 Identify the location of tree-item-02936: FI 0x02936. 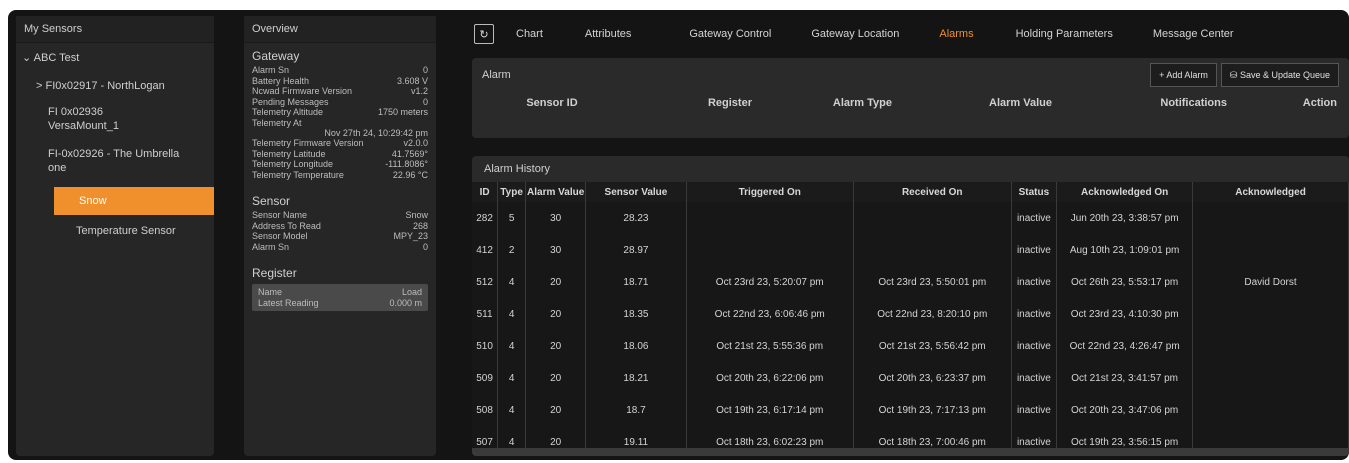
(115, 108).